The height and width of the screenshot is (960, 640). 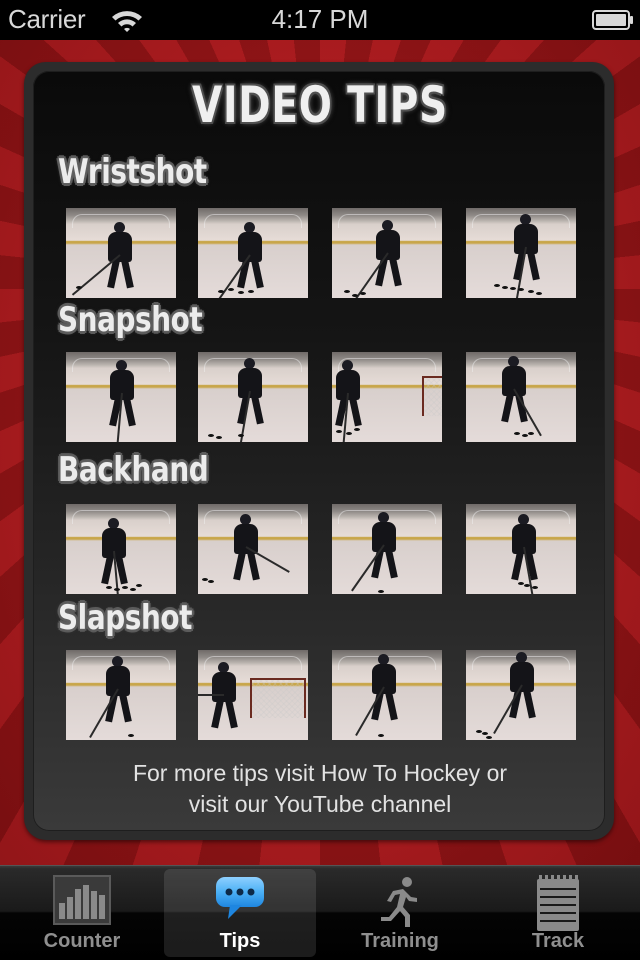 I want to click on tab-counter: Counter, so click(x=82, y=913).